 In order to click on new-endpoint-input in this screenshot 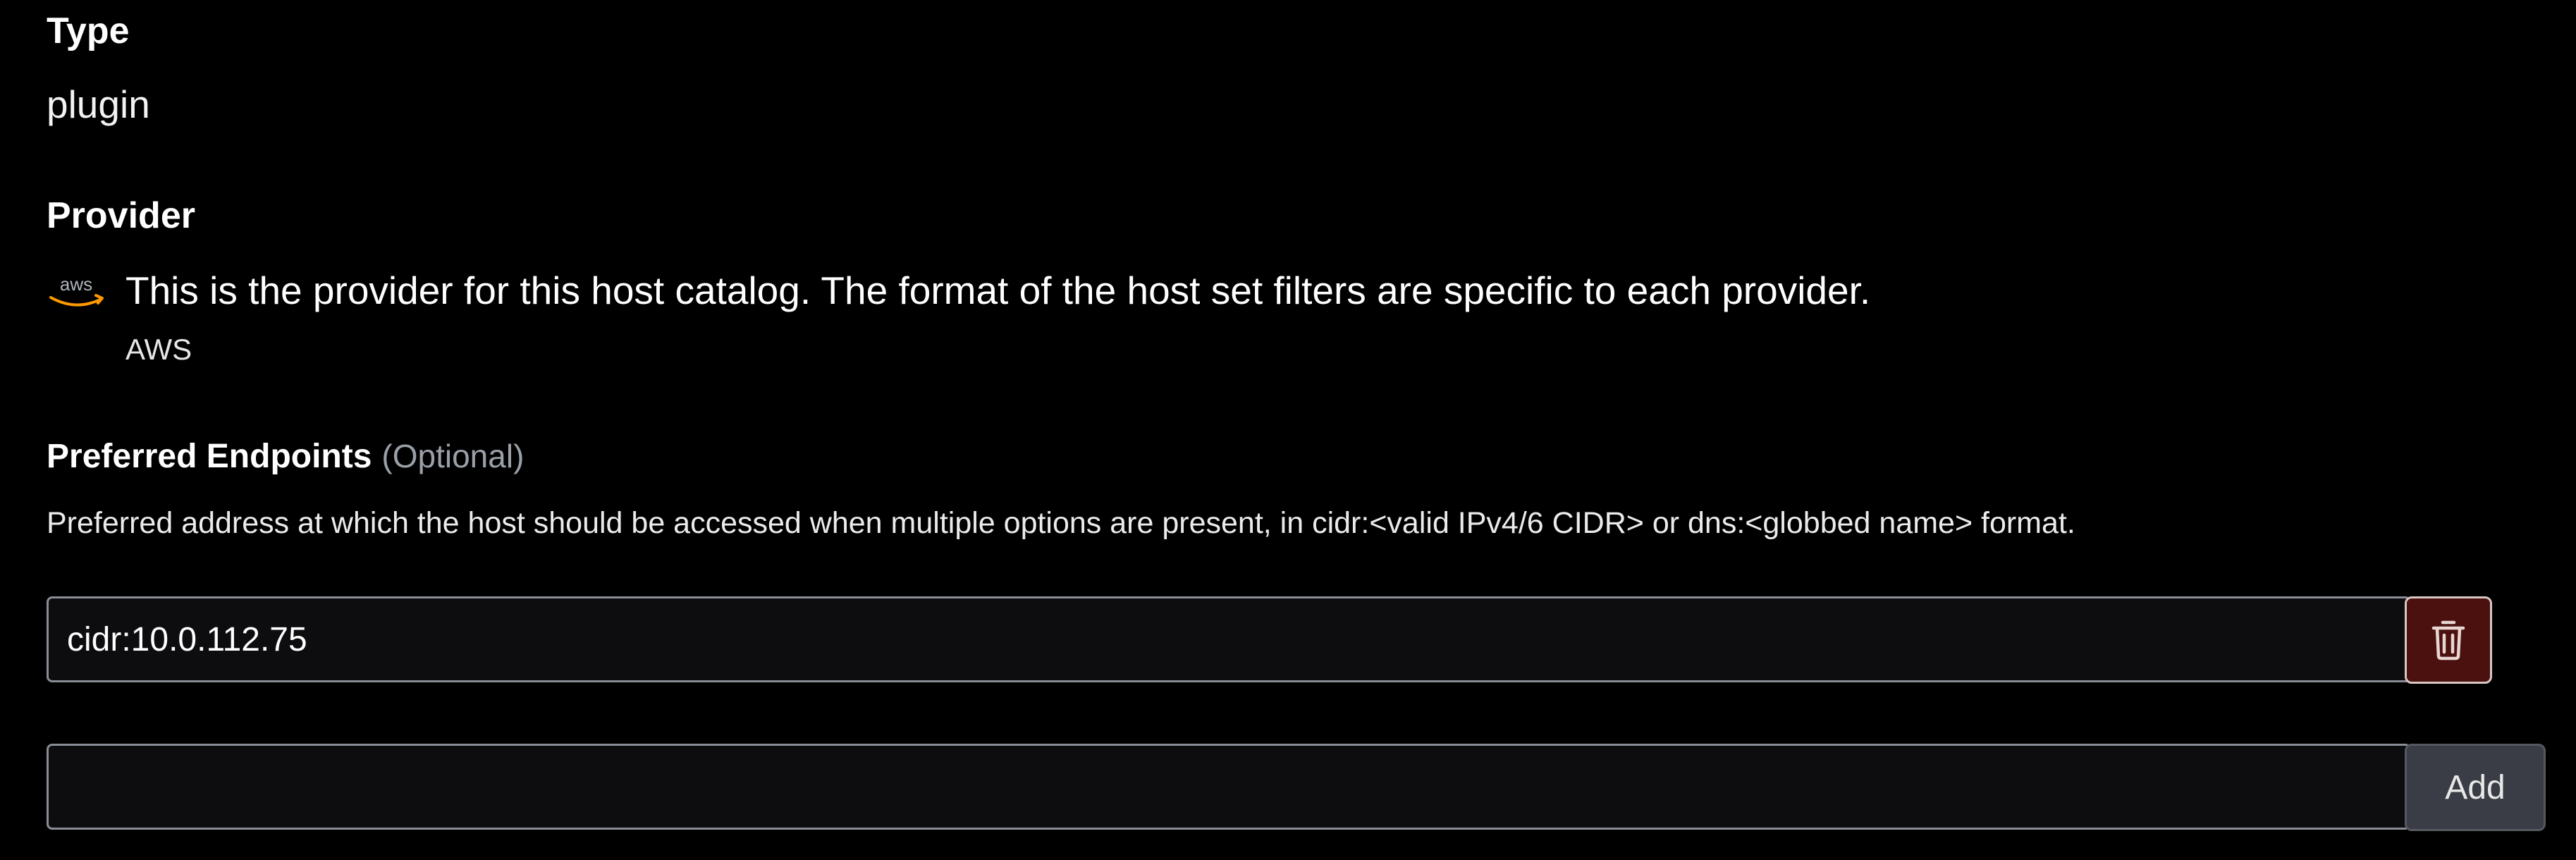, I will do `click(1229, 787)`.